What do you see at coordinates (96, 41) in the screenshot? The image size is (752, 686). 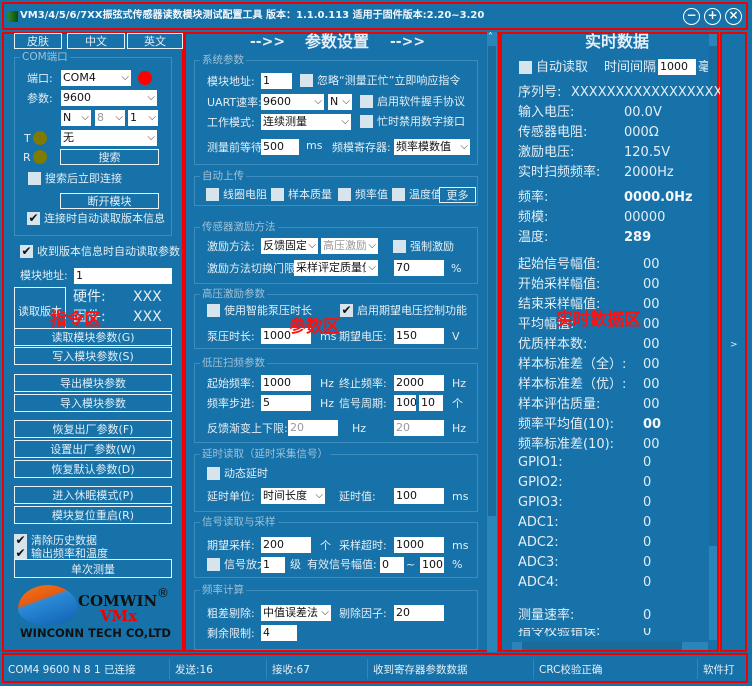 I see `chinese-button: 中文` at bounding box center [96, 41].